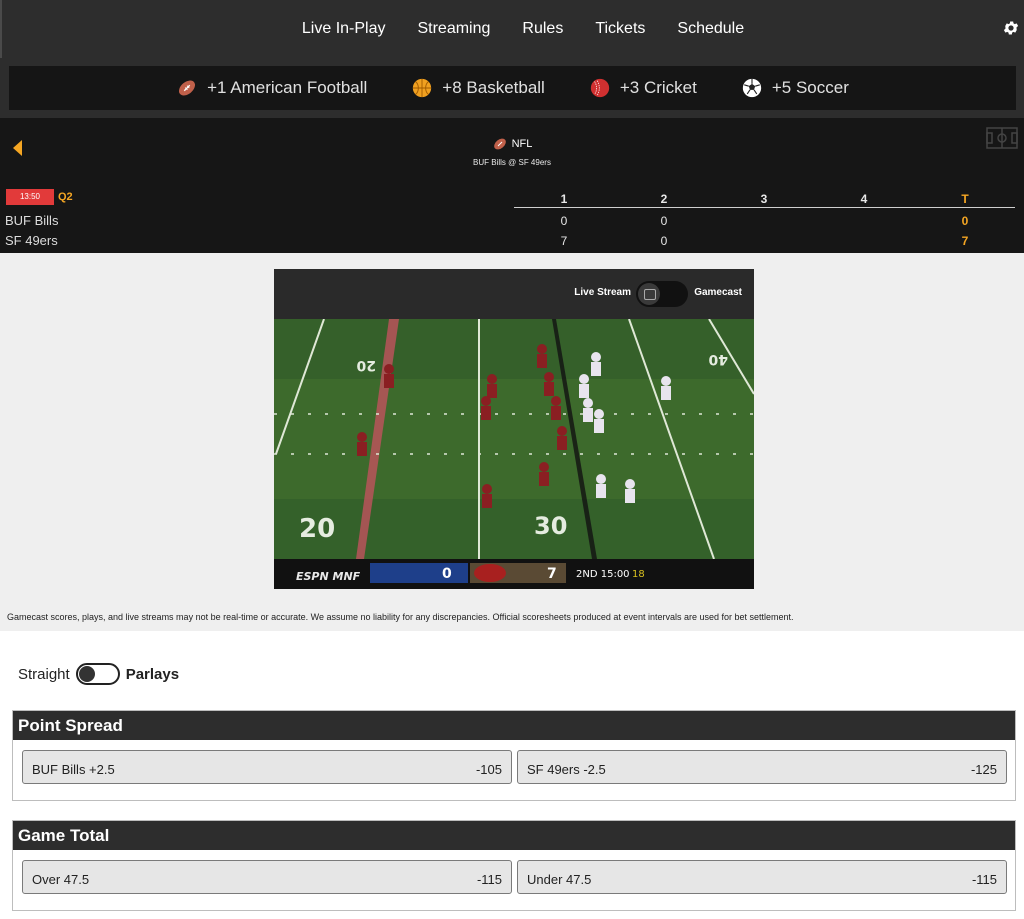 Image resolution: width=1024 pixels, height=919 pixels. I want to click on broadcast-down: 18, so click(638, 574).